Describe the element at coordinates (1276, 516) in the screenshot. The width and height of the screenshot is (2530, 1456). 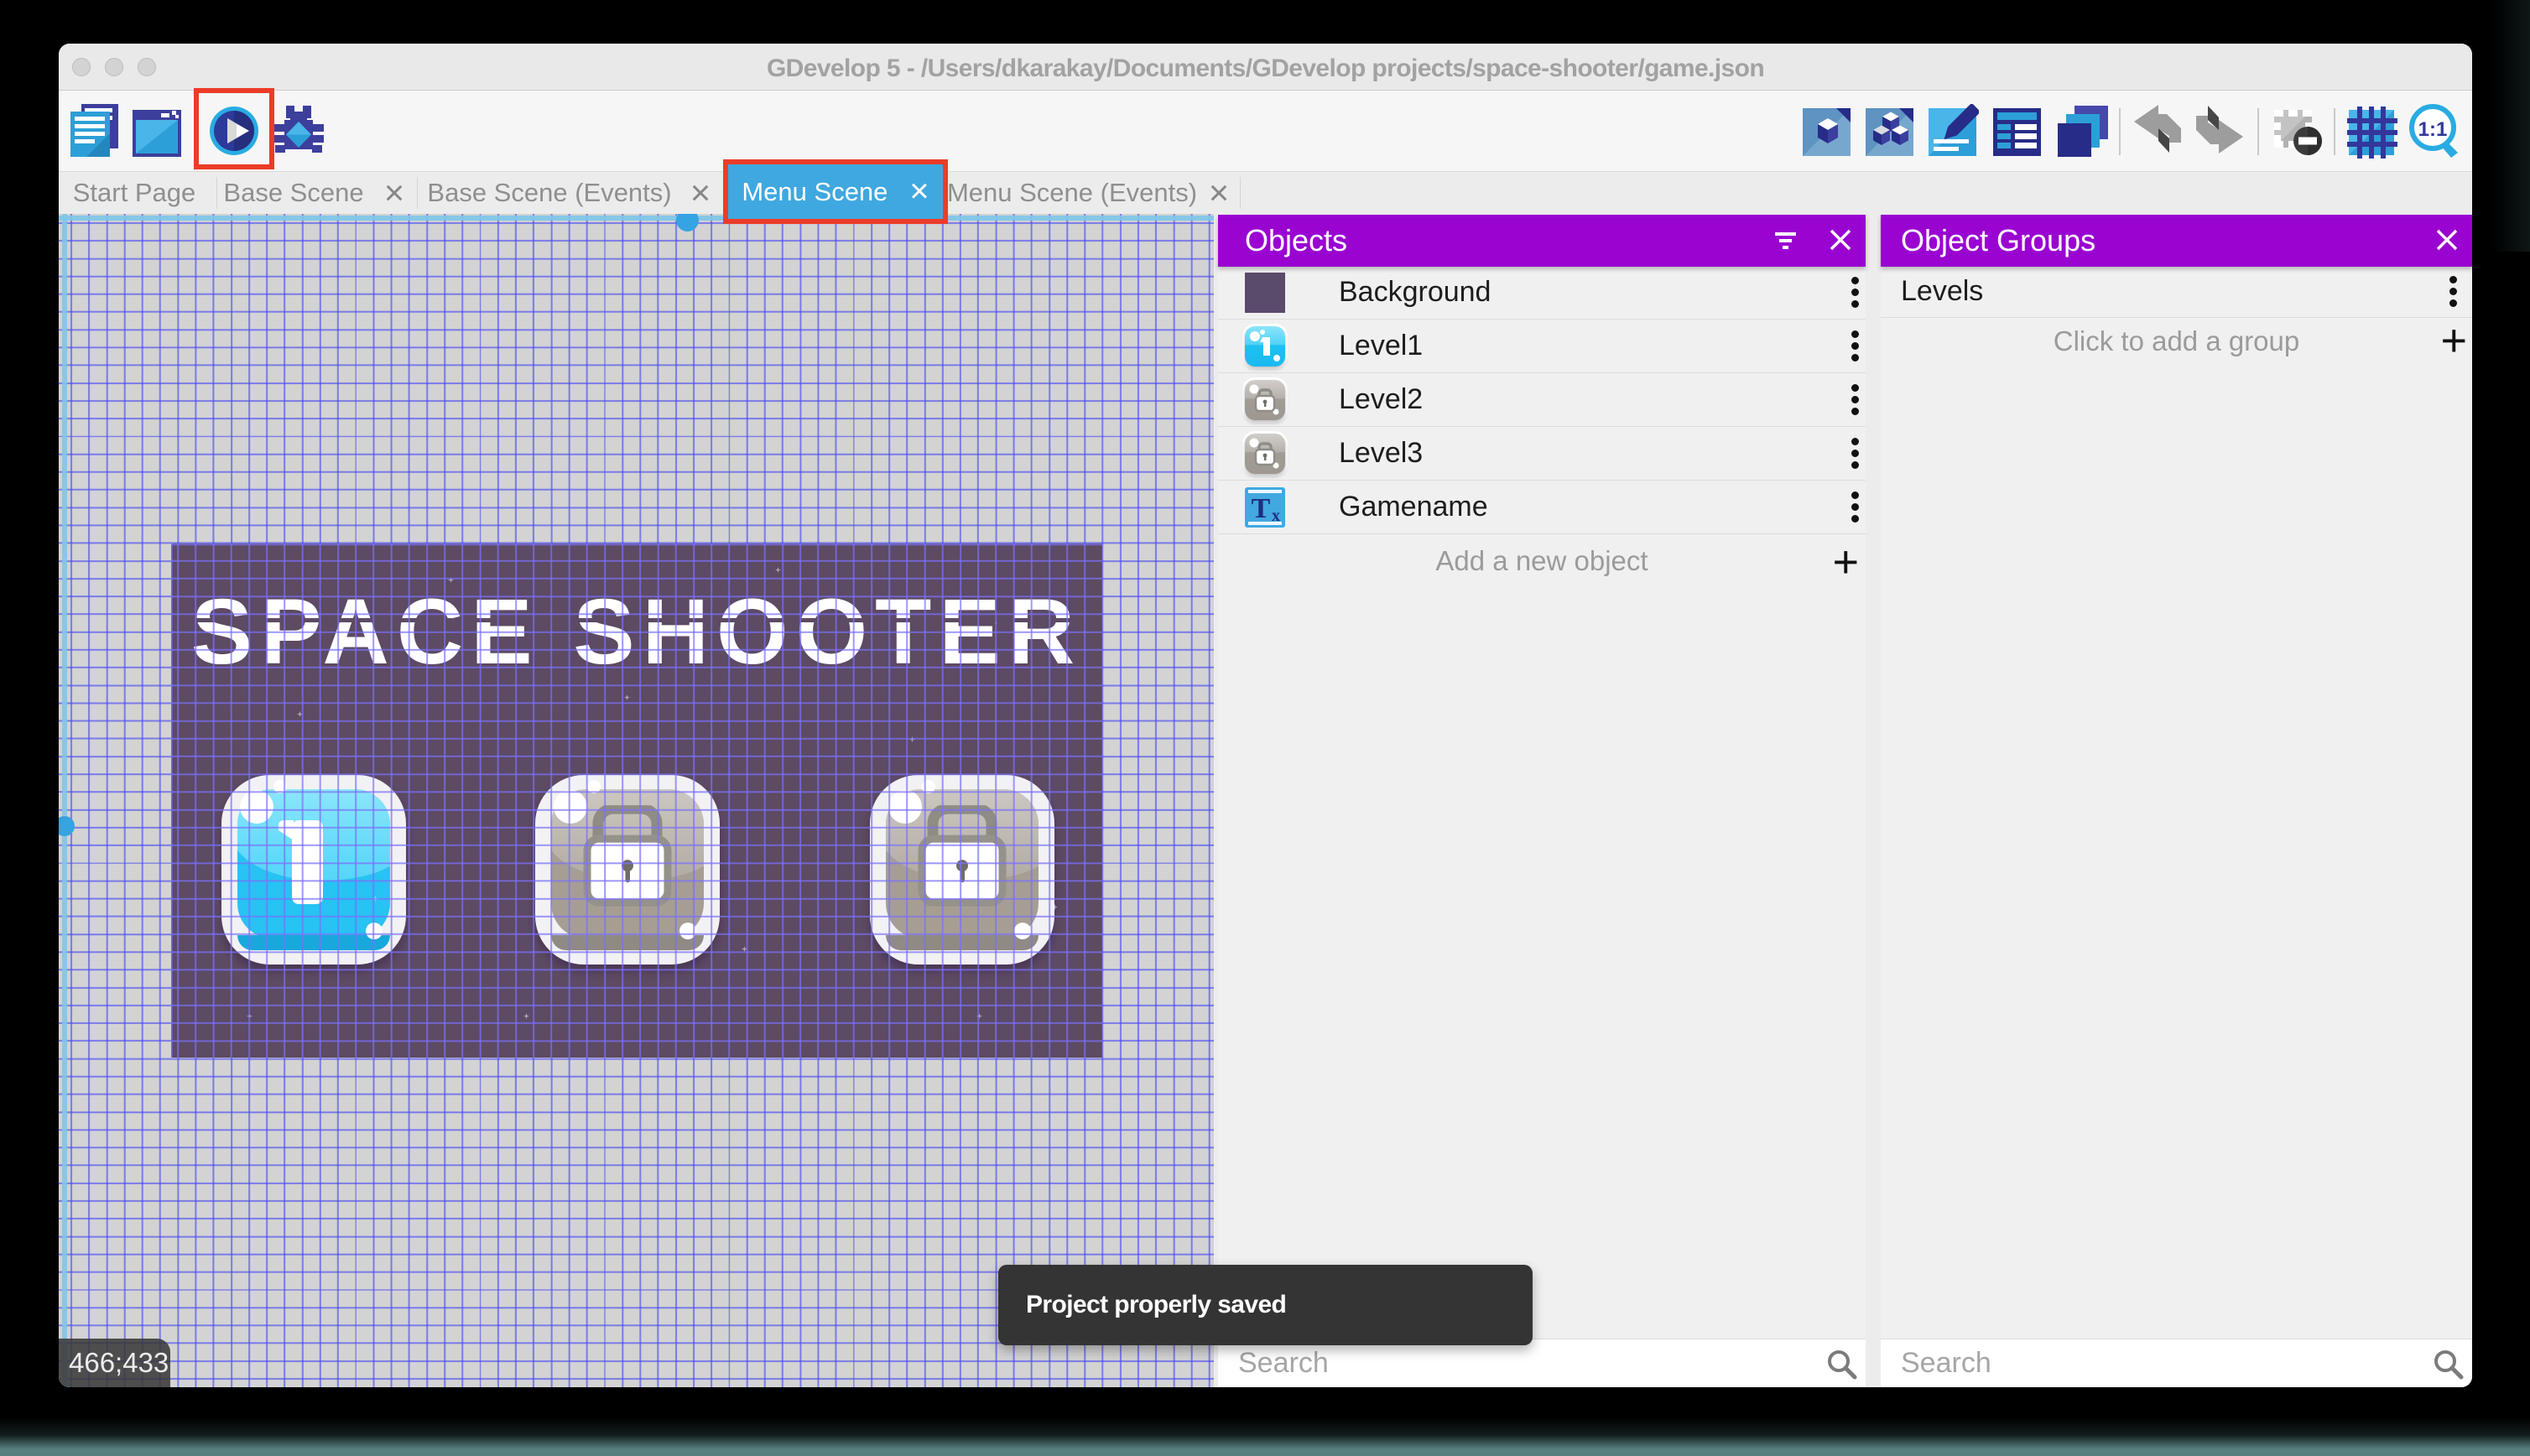
I see `svg-text: x` at that location.